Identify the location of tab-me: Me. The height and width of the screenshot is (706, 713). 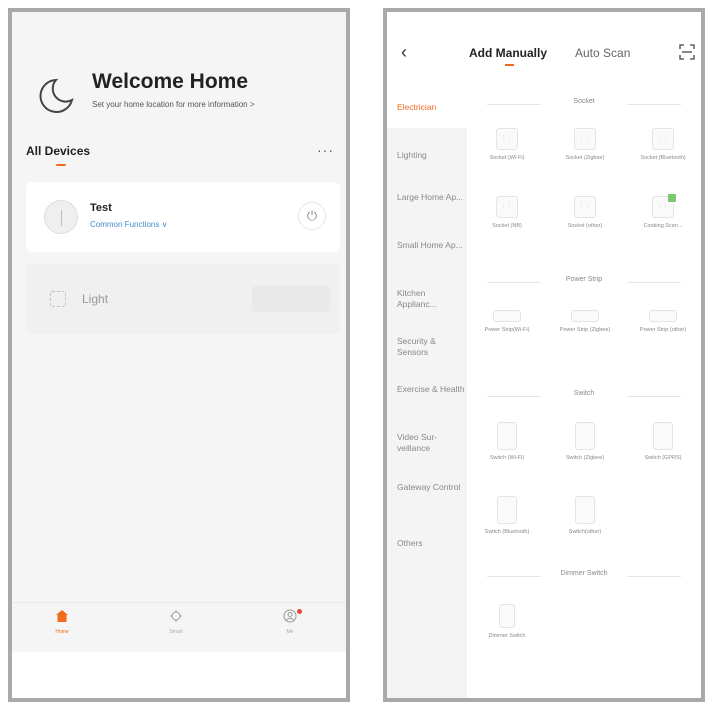
(290, 622).